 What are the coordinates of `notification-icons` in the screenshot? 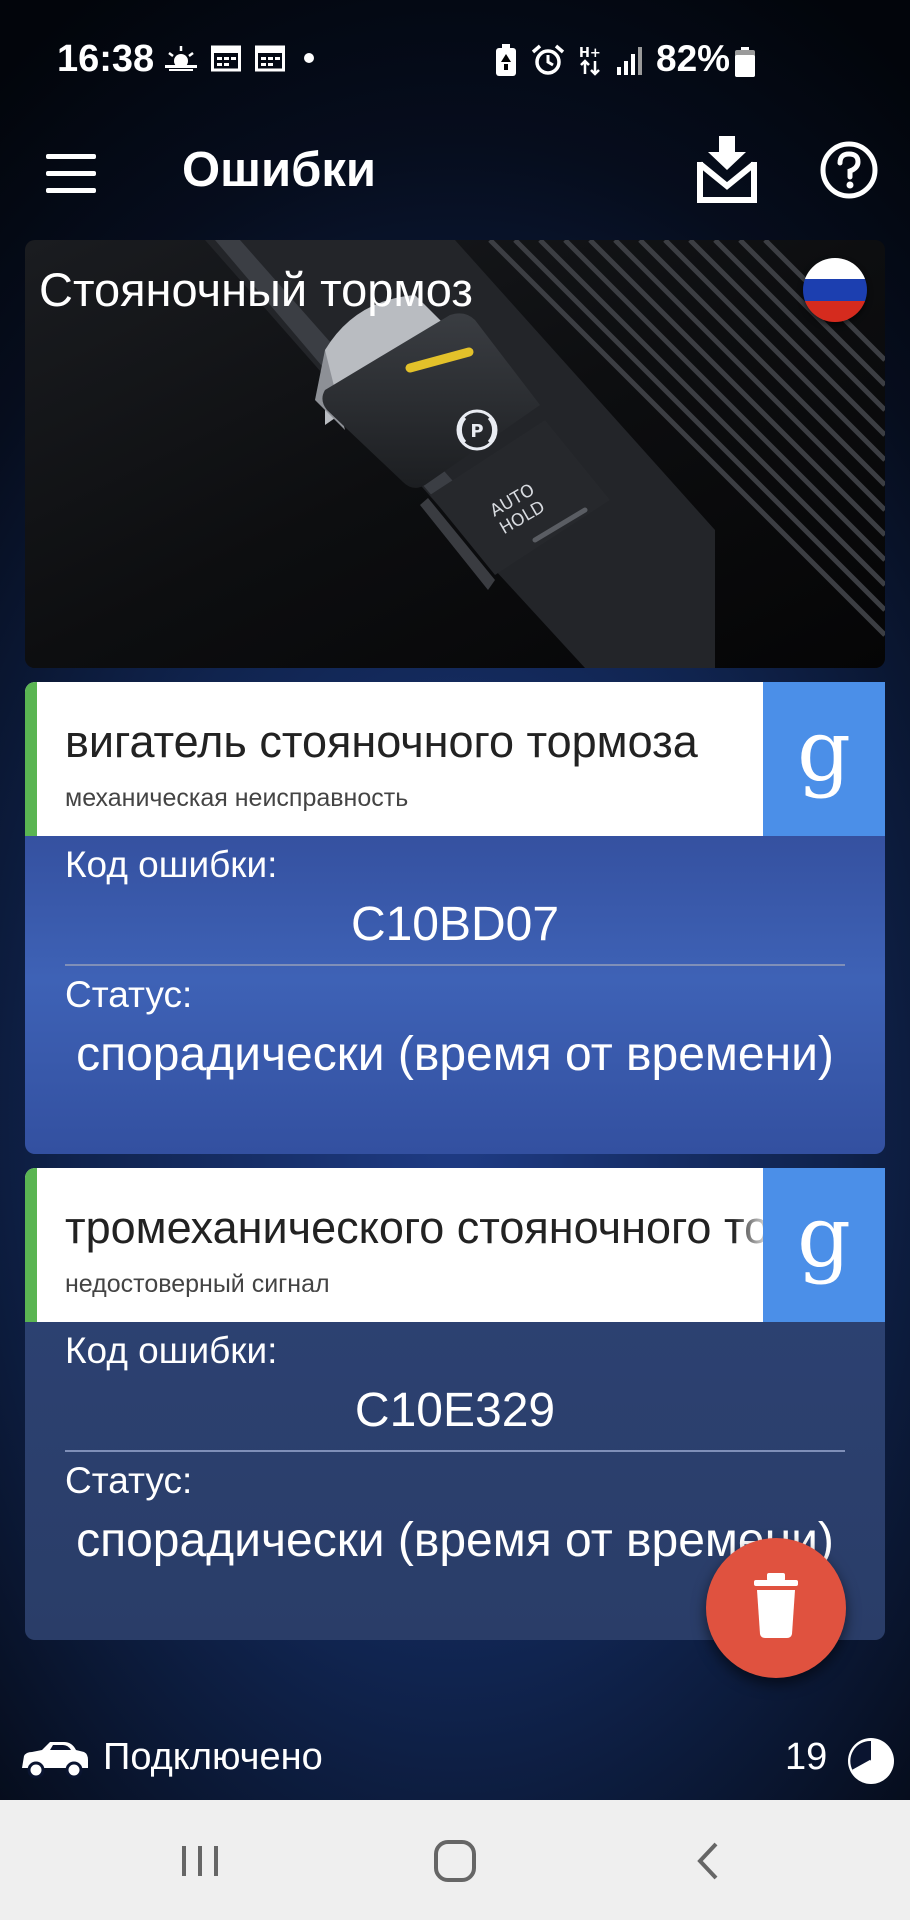 It's located at (242, 58).